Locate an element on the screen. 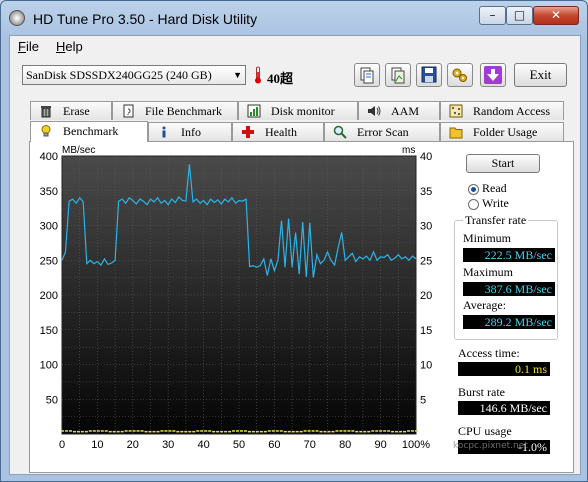  gears-icon is located at coordinates (459, 75).